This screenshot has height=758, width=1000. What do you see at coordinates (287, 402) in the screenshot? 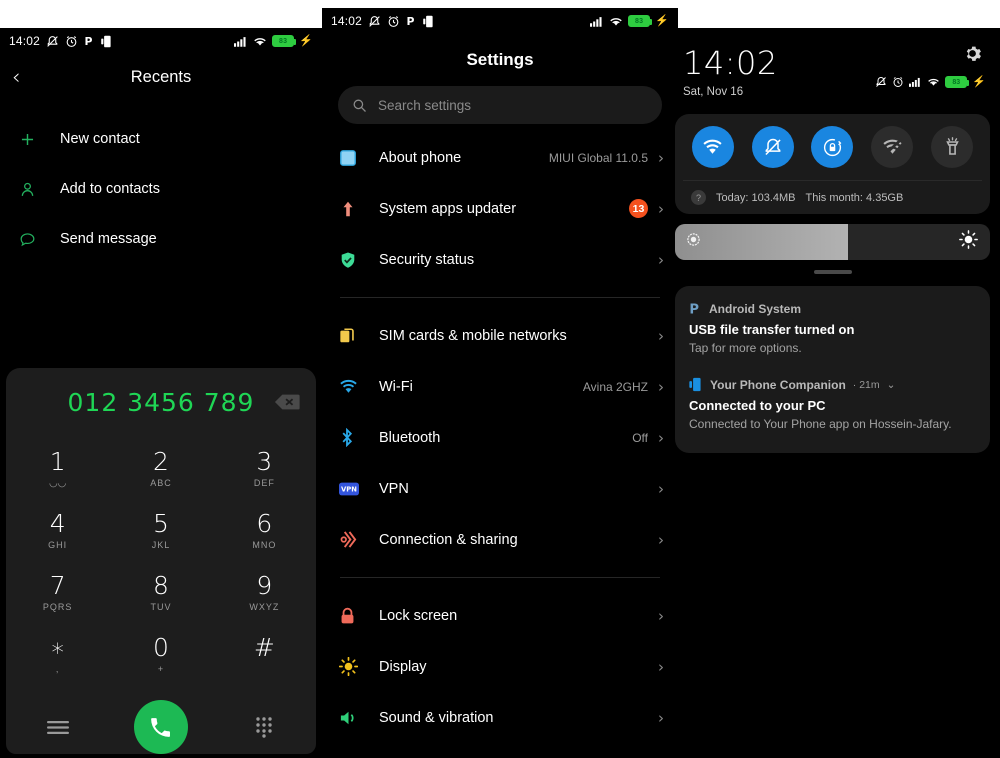
I see `backspace-icon` at bounding box center [287, 402].